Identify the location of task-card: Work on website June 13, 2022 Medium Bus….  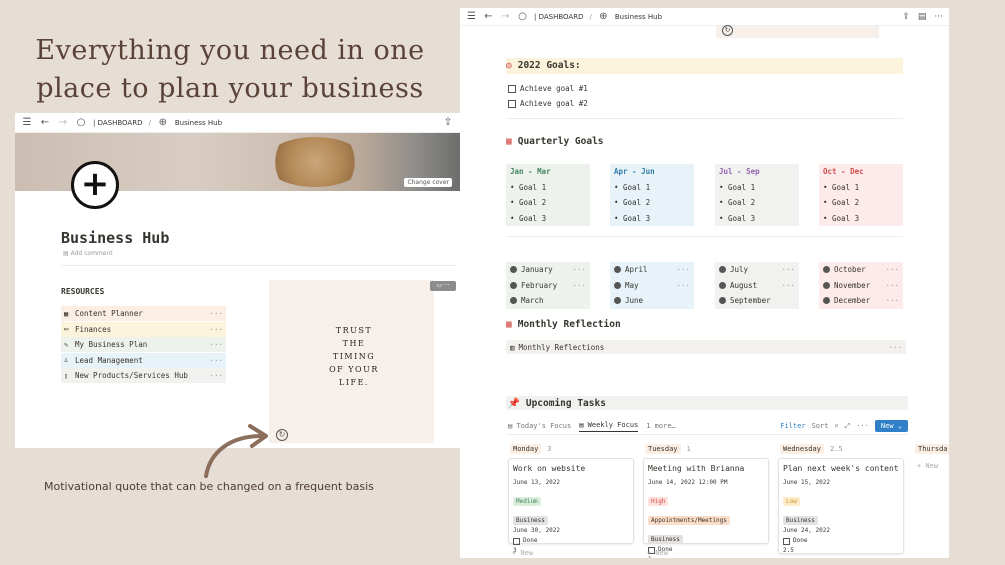
(571, 506).